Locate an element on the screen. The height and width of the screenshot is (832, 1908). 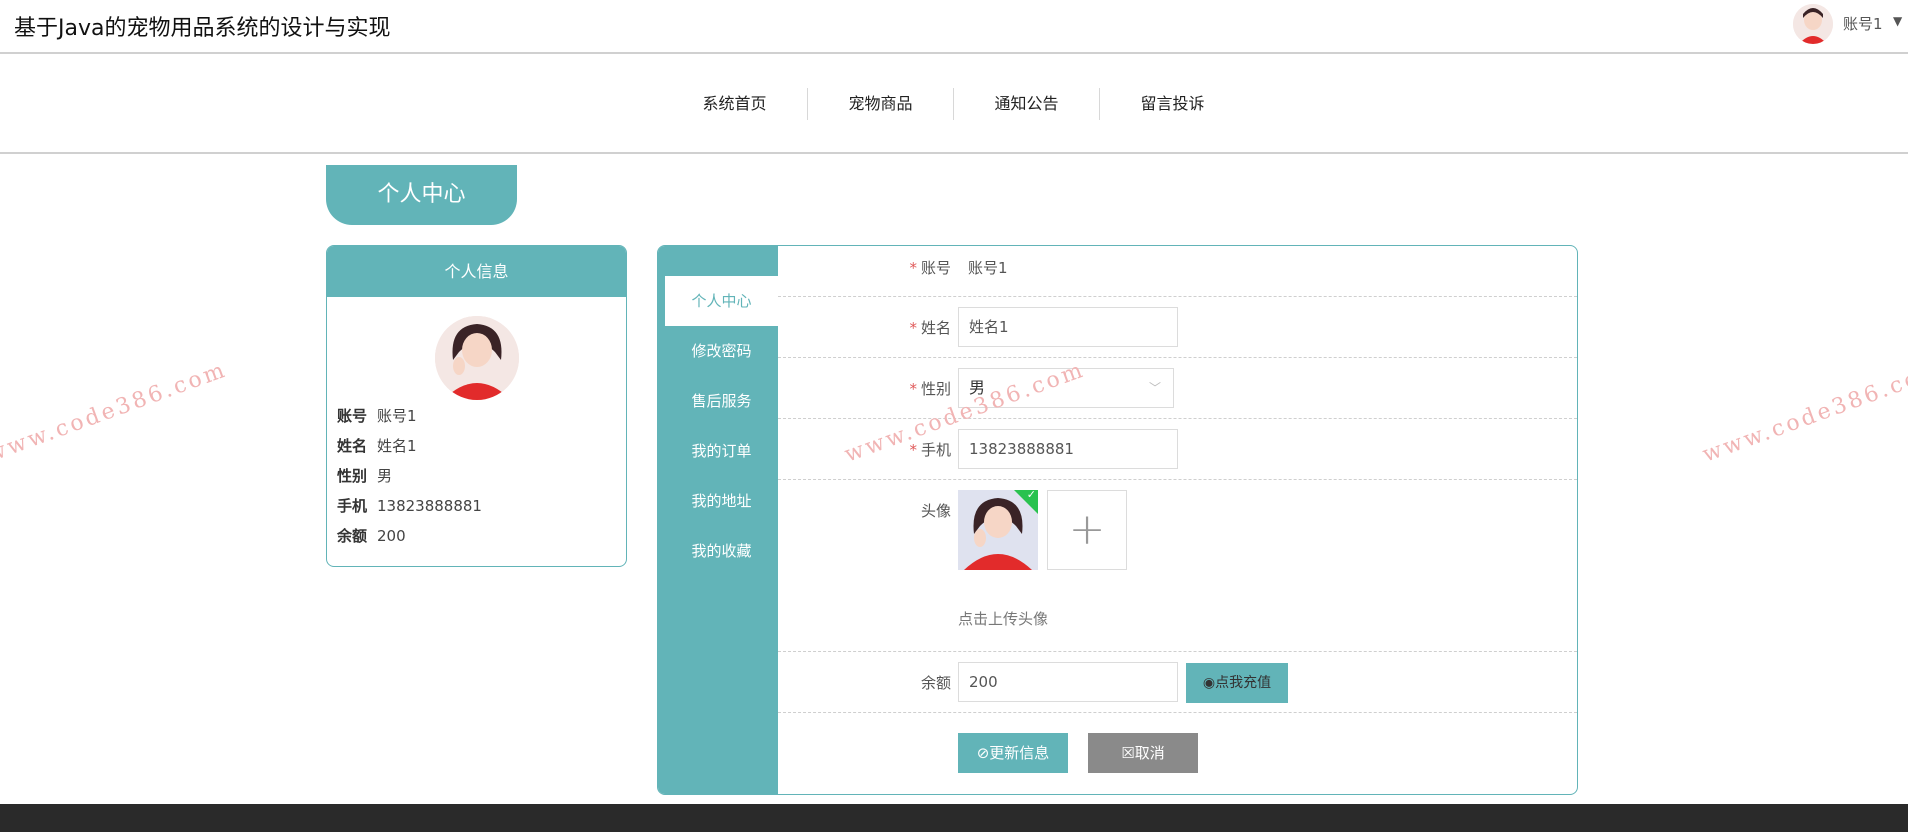
gender-select: 男 ﹀ is located at coordinates (1066, 388).